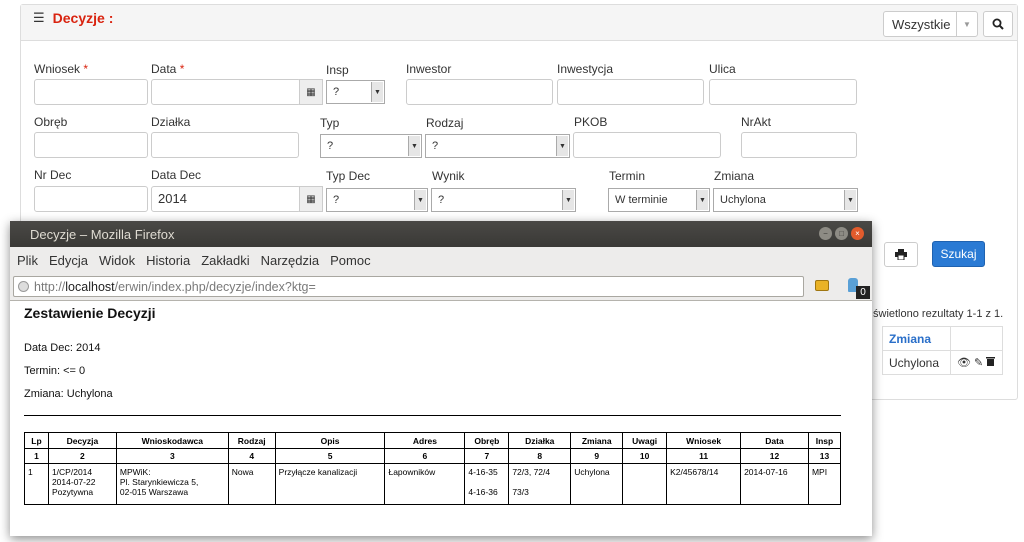  I want to click on dzialka-input, so click(225, 145).